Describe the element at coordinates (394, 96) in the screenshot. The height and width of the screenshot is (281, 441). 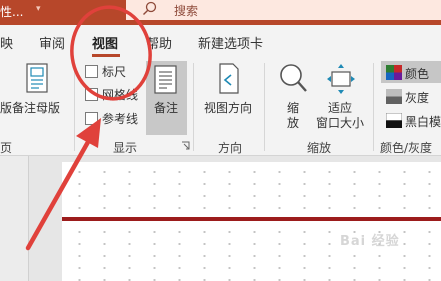
I see `grayscale-swatch-icon` at that location.